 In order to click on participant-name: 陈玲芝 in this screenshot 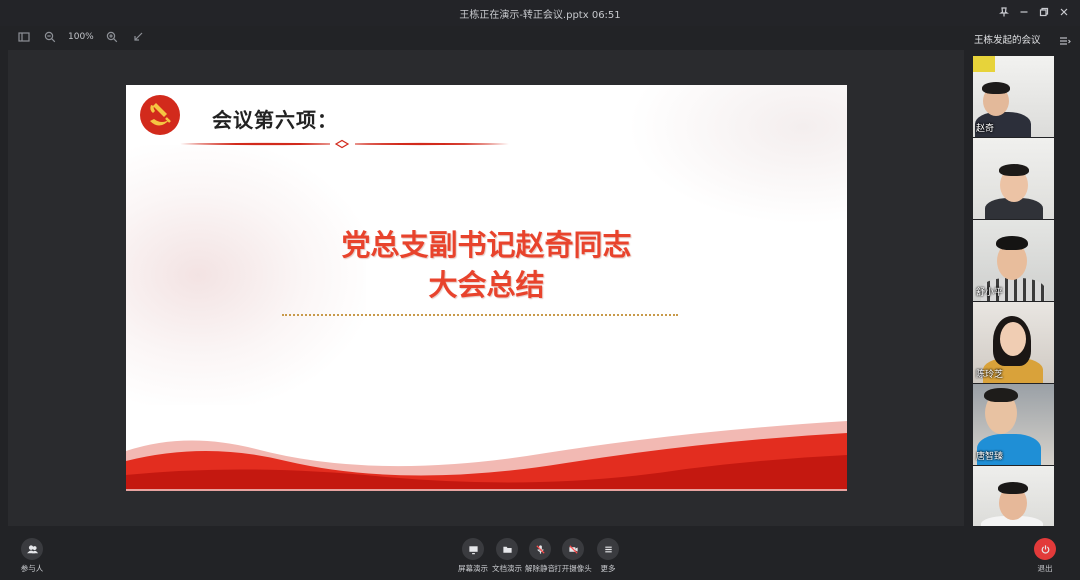, I will do `click(990, 375)`.